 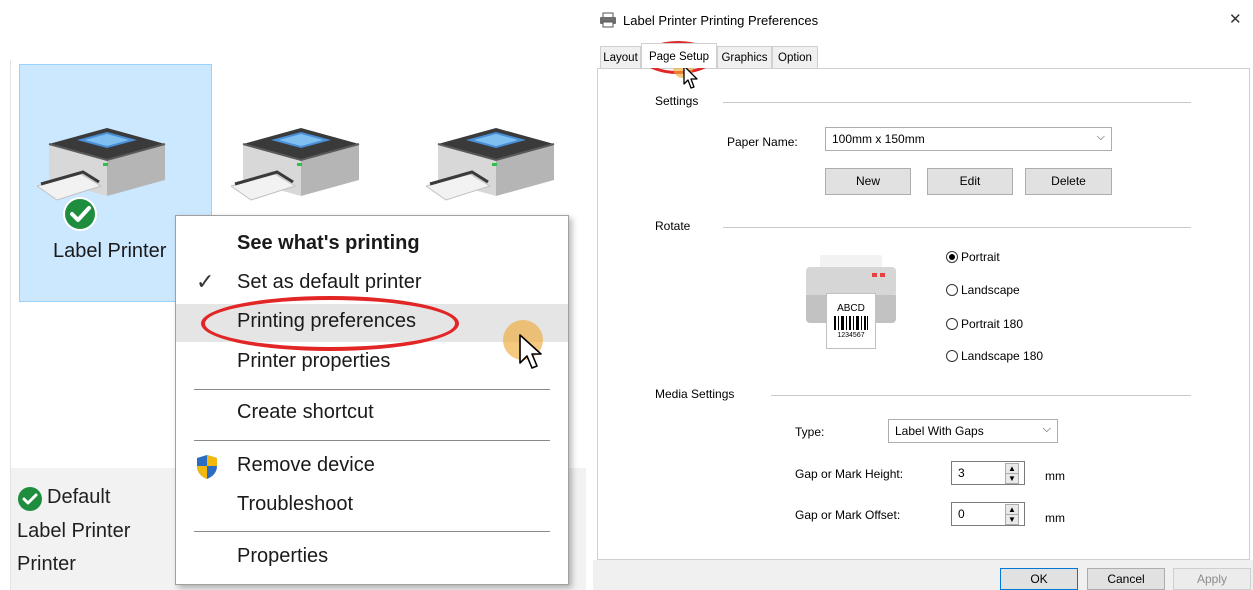 I want to click on gap-offset-label: Gap or Mark Offset:, so click(x=848, y=515).